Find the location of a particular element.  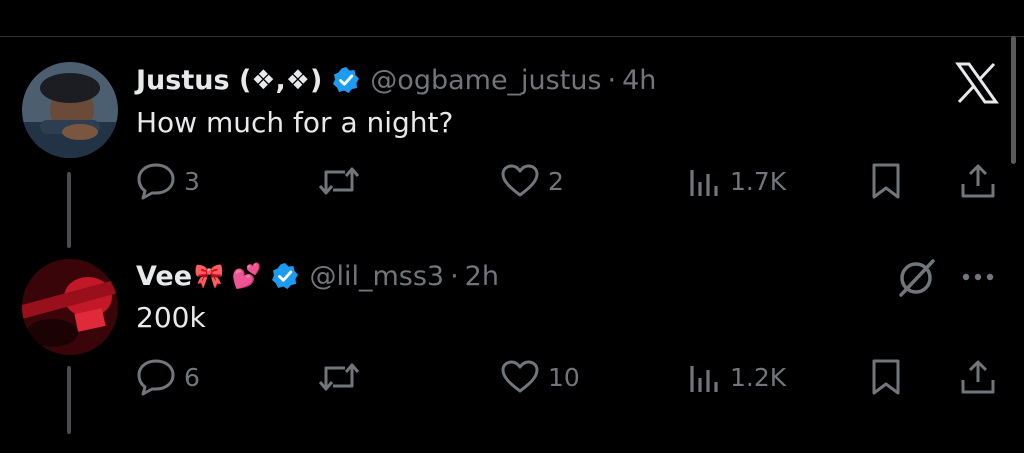

reply-button: 6 is located at coordinates (168, 377).